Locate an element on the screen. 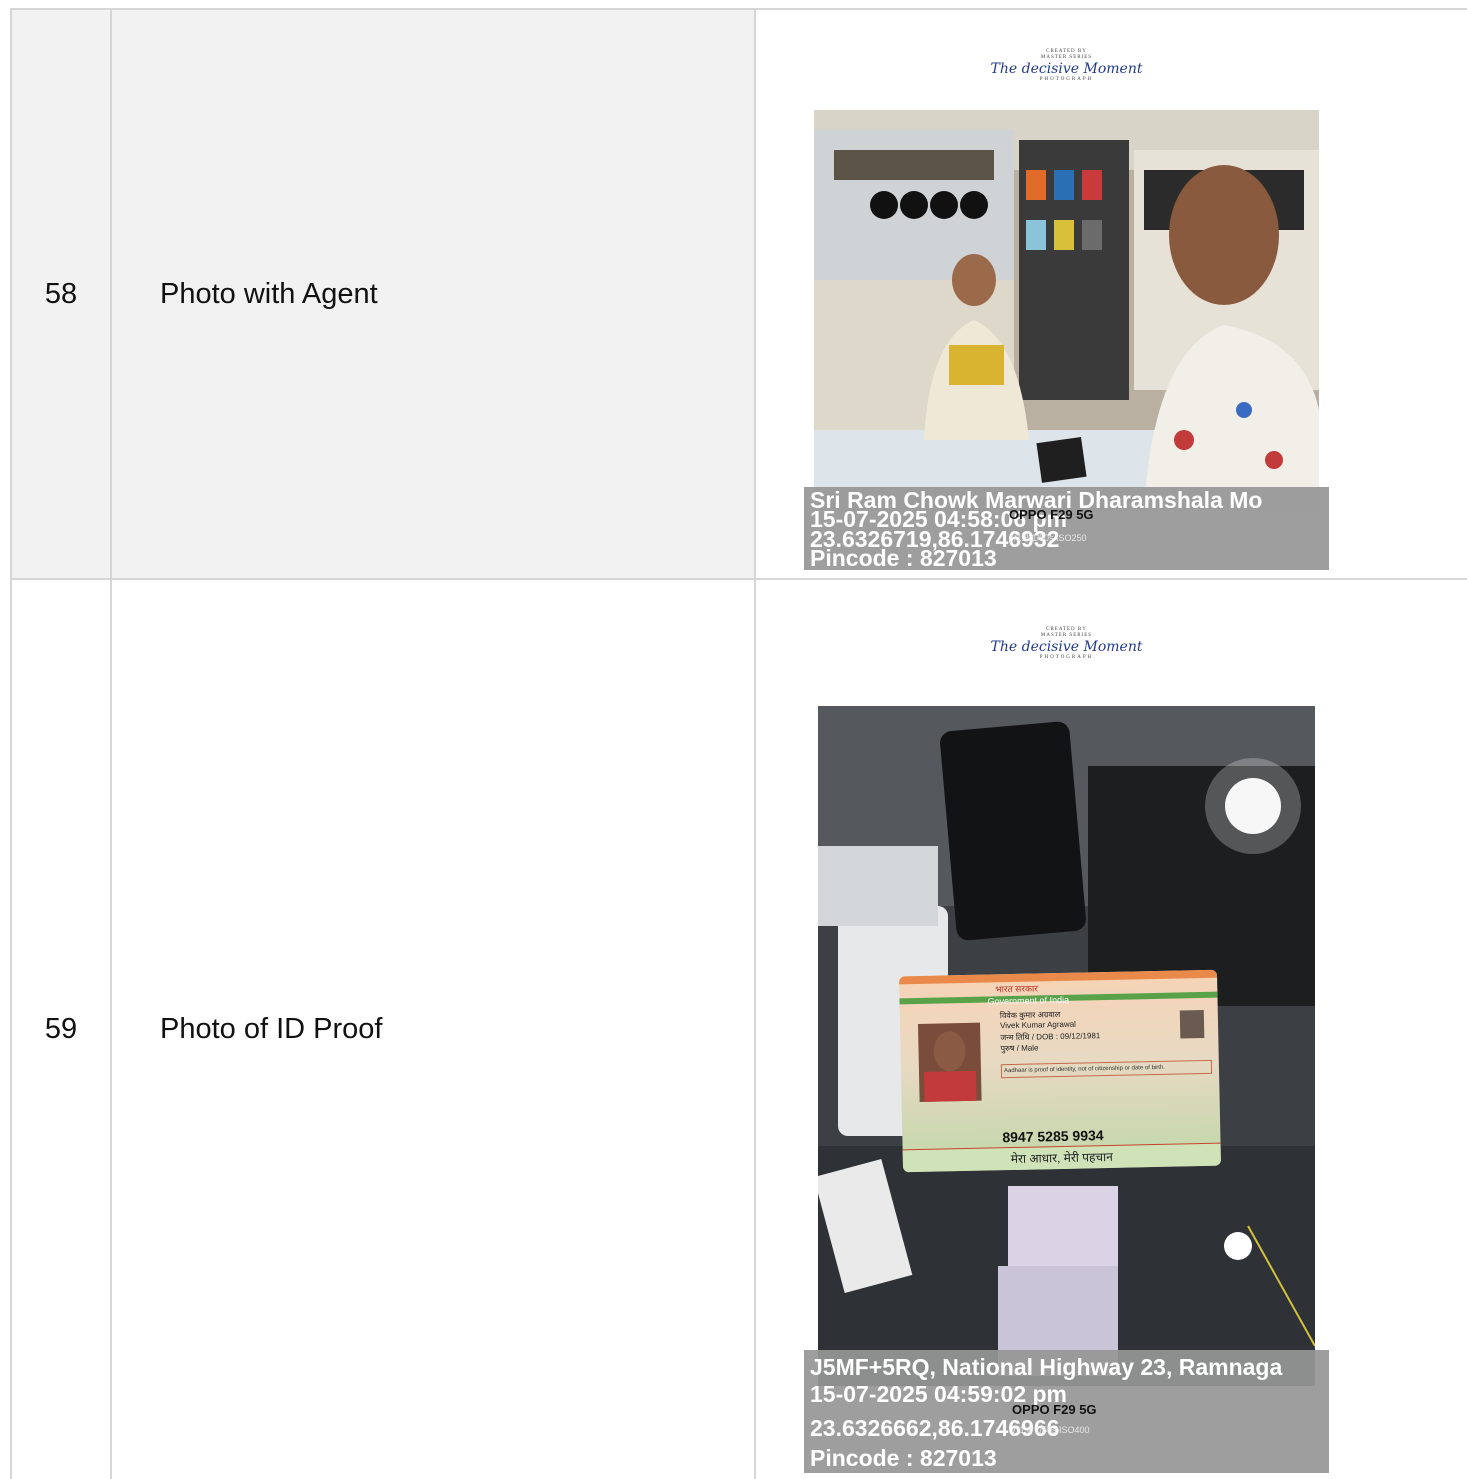 The width and height of the screenshot is (1467, 1479). card-mini-photo is located at coordinates (1192, 1024).